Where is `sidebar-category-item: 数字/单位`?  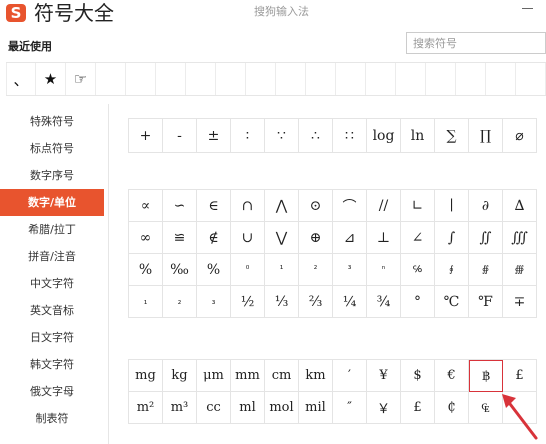
sidebar-category-item: 数字/单位 is located at coordinates (52, 202).